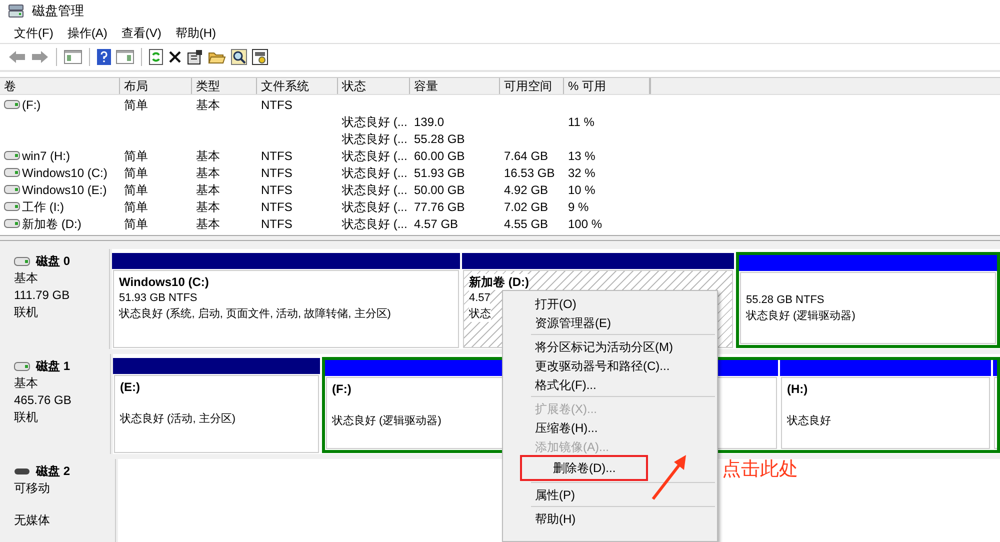  What do you see at coordinates (73, 57) in the screenshot?
I see `console-tree-icon` at bounding box center [73, 57].